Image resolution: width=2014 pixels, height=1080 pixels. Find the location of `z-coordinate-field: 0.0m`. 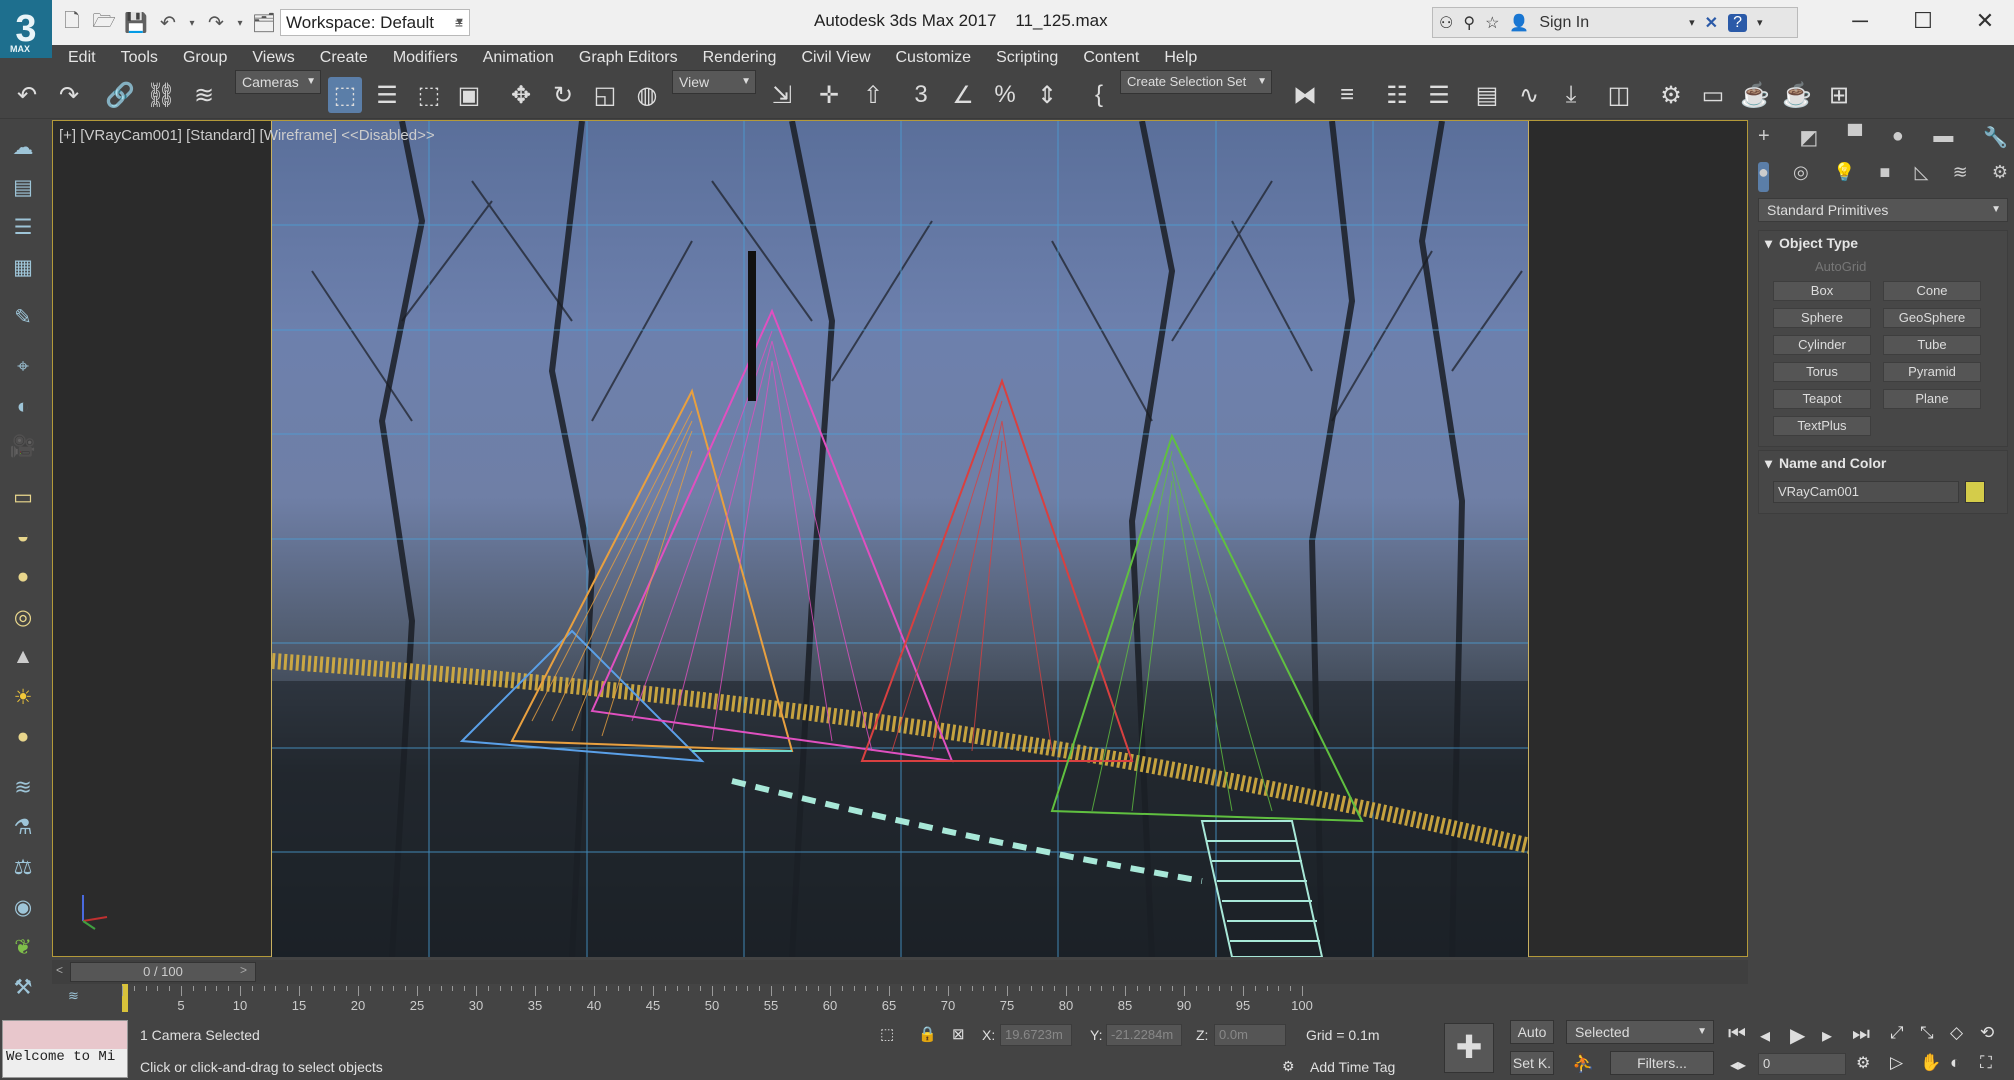

z-coordinate-field: 0.0m is located at coordinates (1250, 1035).